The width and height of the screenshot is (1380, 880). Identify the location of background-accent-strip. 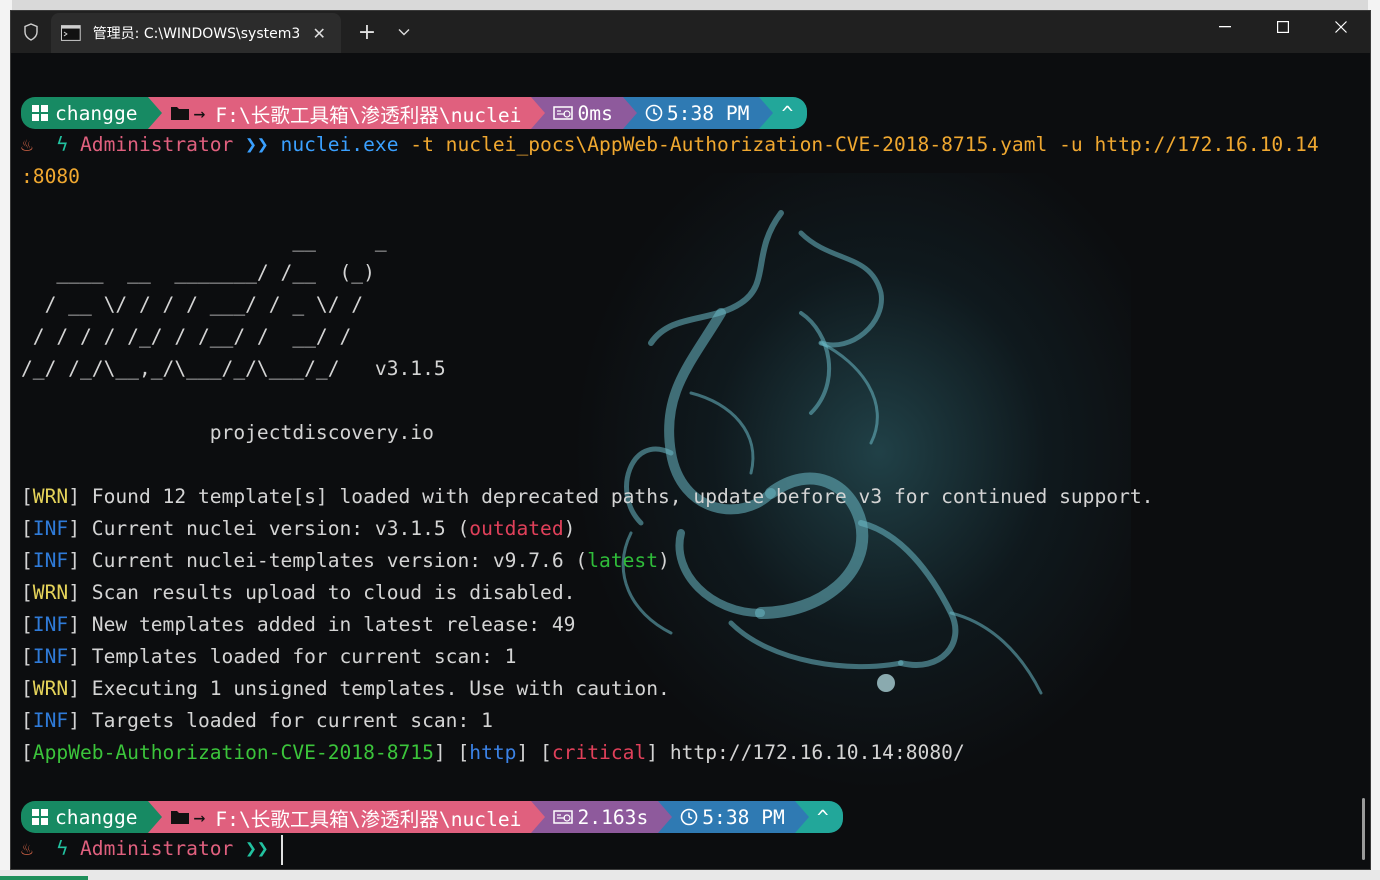
(44, 878).